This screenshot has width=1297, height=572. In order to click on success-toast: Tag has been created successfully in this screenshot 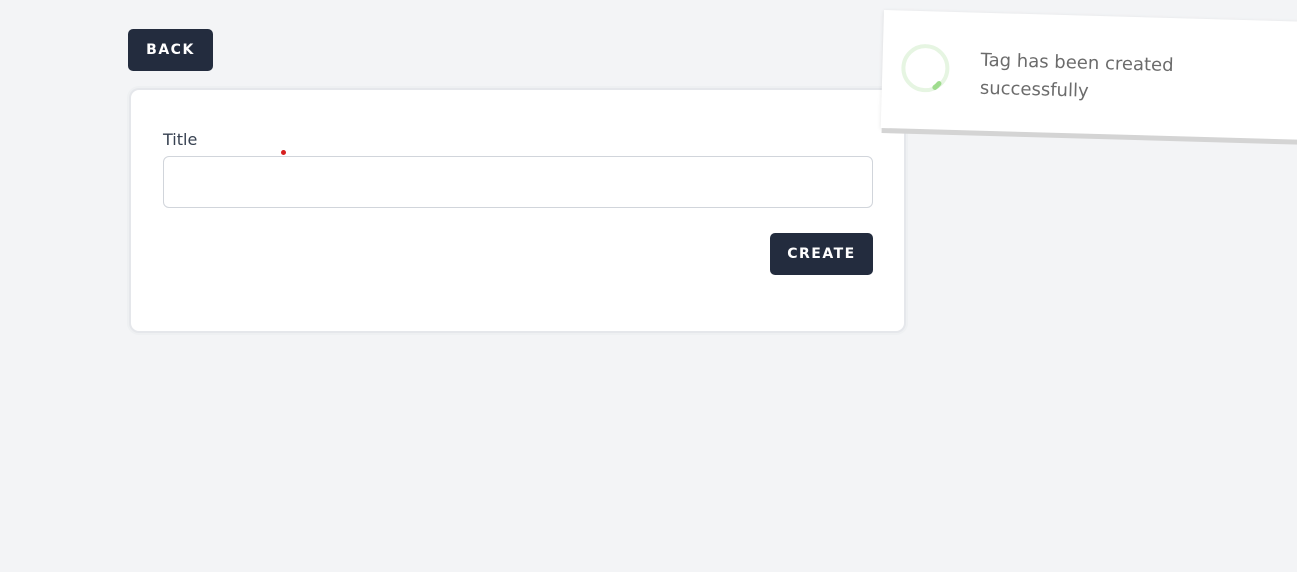, I will do `click(1088, 75)`.